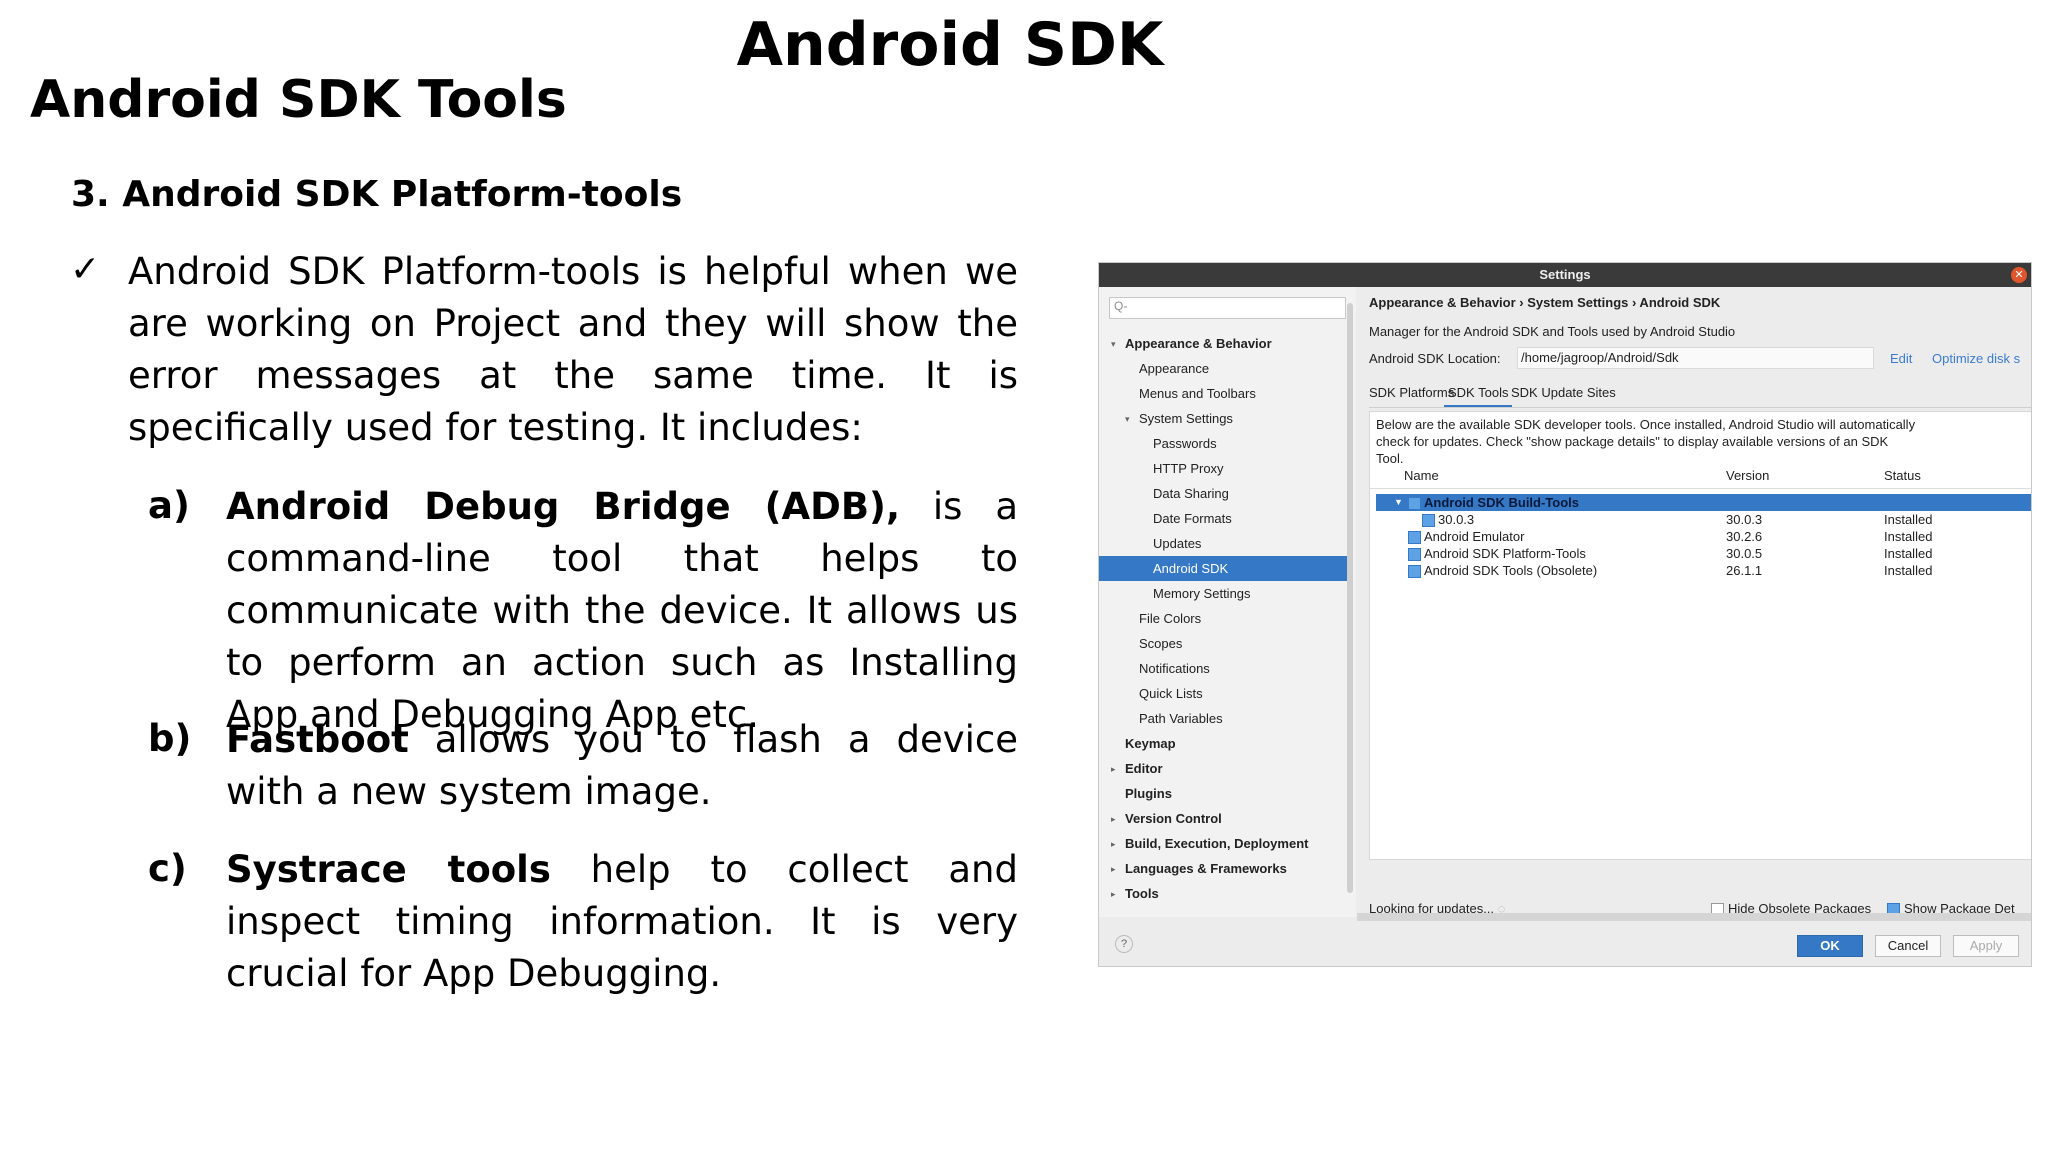 The height and width of the screenshot is (1152, 2048). I want to click on column-header-version: Version, so click(1747, 475).